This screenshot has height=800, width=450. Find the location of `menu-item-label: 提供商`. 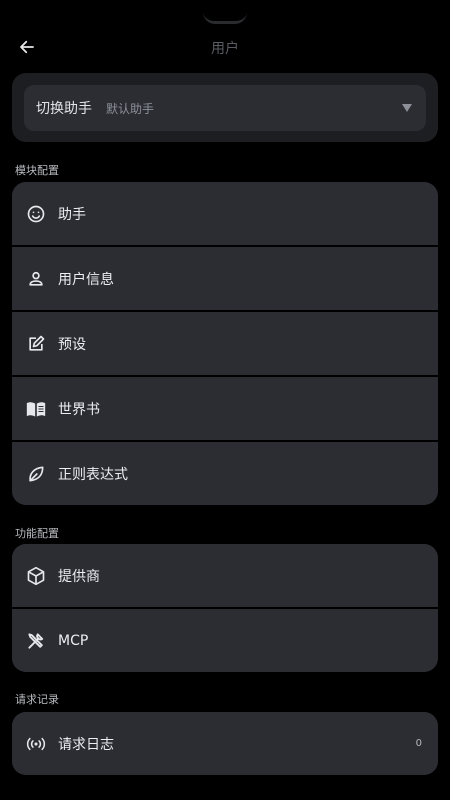

menu-item-label: 提供商 is located at coordinates (79, 576).